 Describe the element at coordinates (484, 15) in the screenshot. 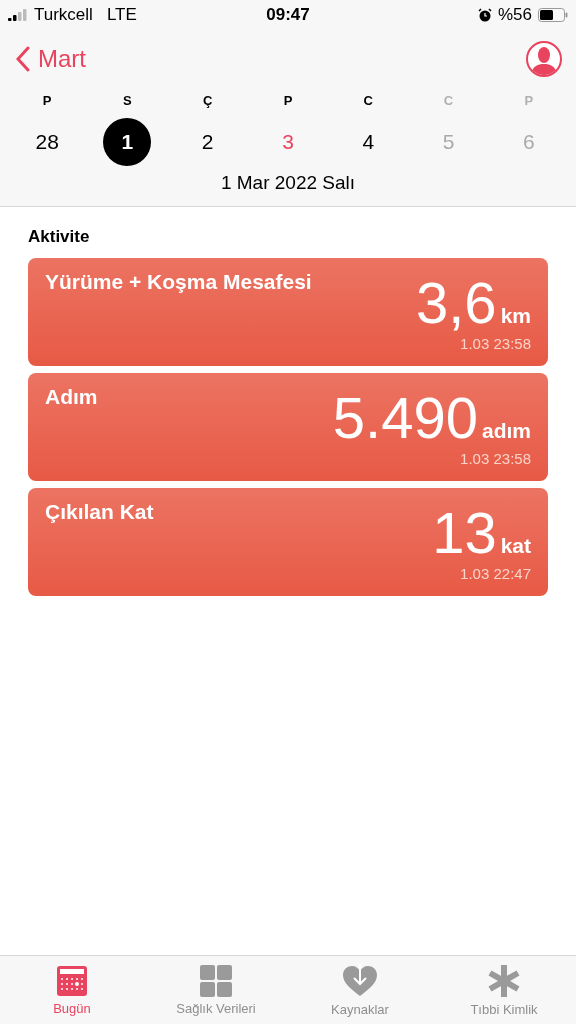

I see `alarm-clock-icon` at that location.